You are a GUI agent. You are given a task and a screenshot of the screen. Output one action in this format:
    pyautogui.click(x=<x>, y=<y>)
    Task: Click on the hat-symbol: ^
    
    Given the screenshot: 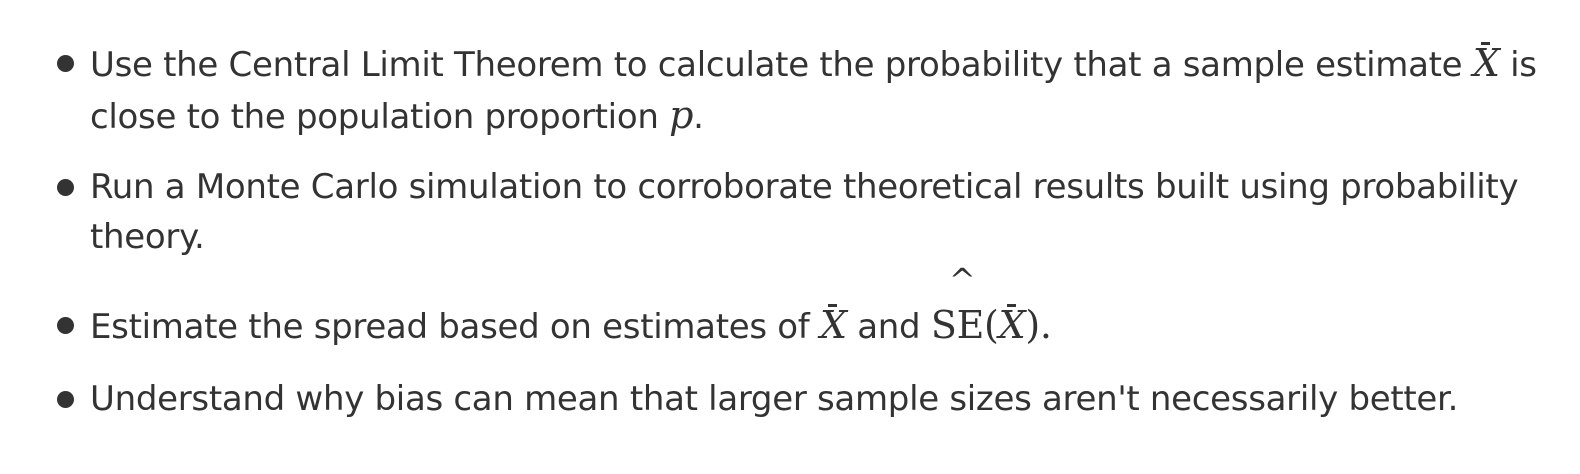 What is the action you would take?
    pyautogui.click(x=962, y=280)
    